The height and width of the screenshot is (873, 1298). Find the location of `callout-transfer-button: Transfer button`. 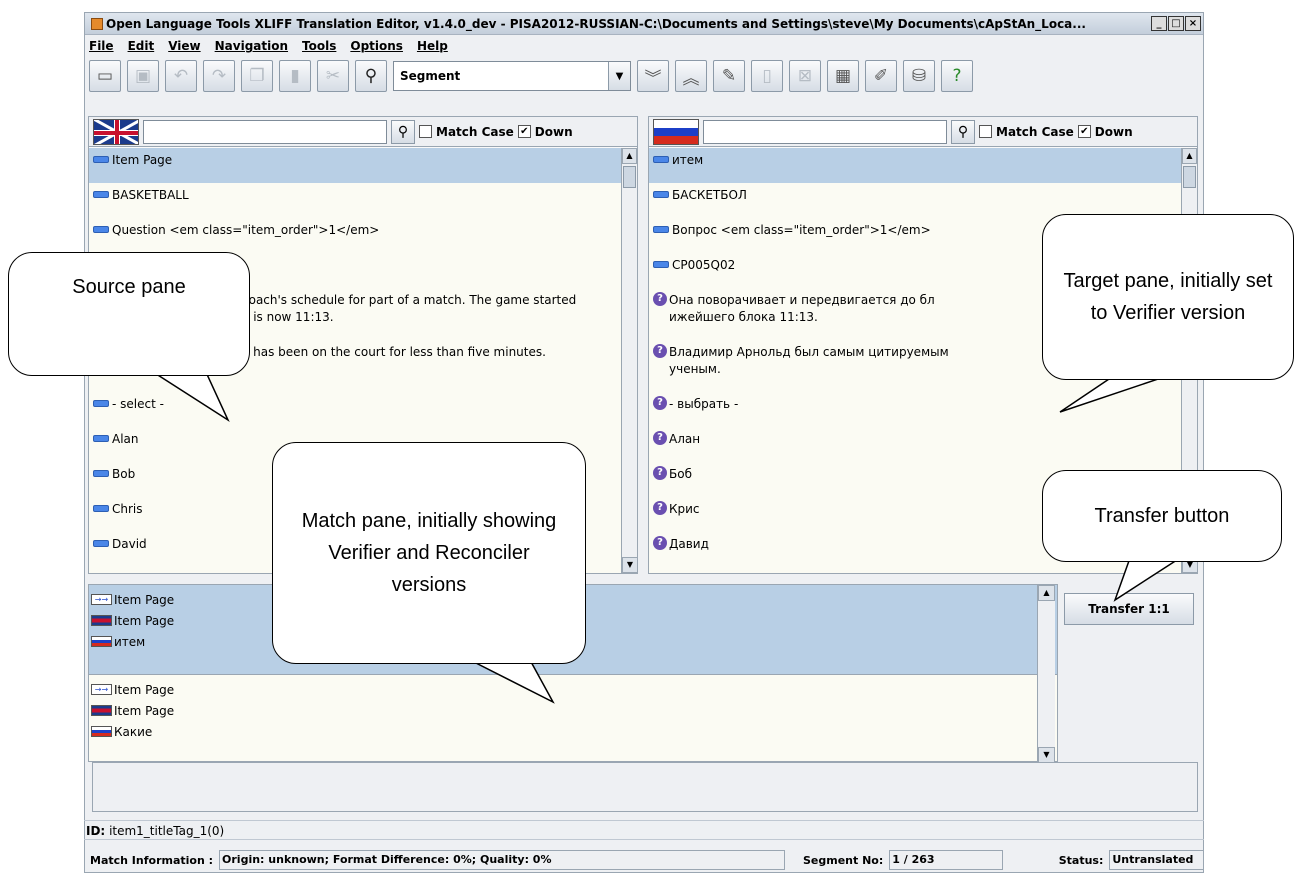

callout-transfer-button: Transfer button is located at coordinates (1162, 516).